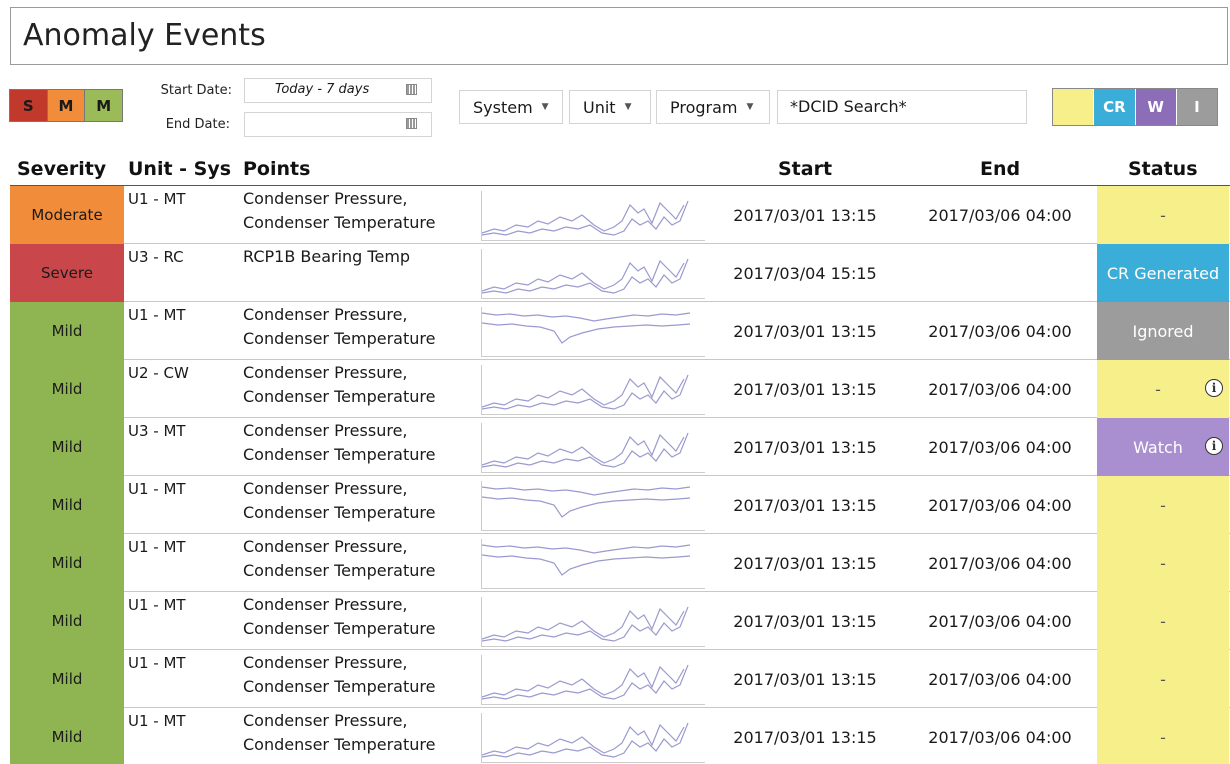 The image size is (1230, 764). What do you see at coordinates (503, 107) in the screenshot?
I see `system-dropdown-label: System` at bounding box center [503, 107].